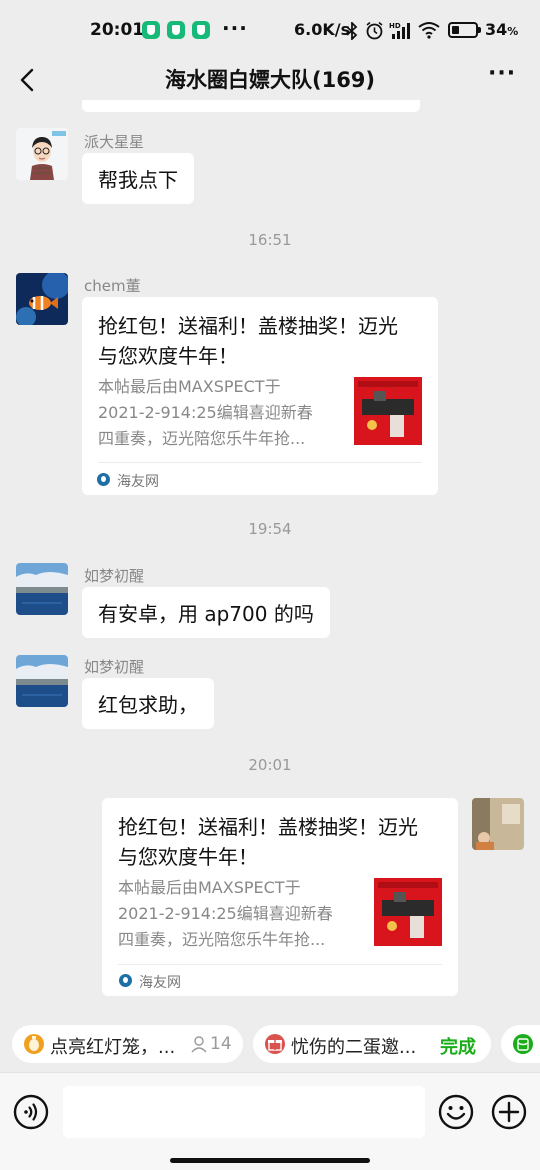  What do you see at coordinates (251, 106) in the screenshot?
I see `previous-message-bubble` at bounding box center [251, 106].